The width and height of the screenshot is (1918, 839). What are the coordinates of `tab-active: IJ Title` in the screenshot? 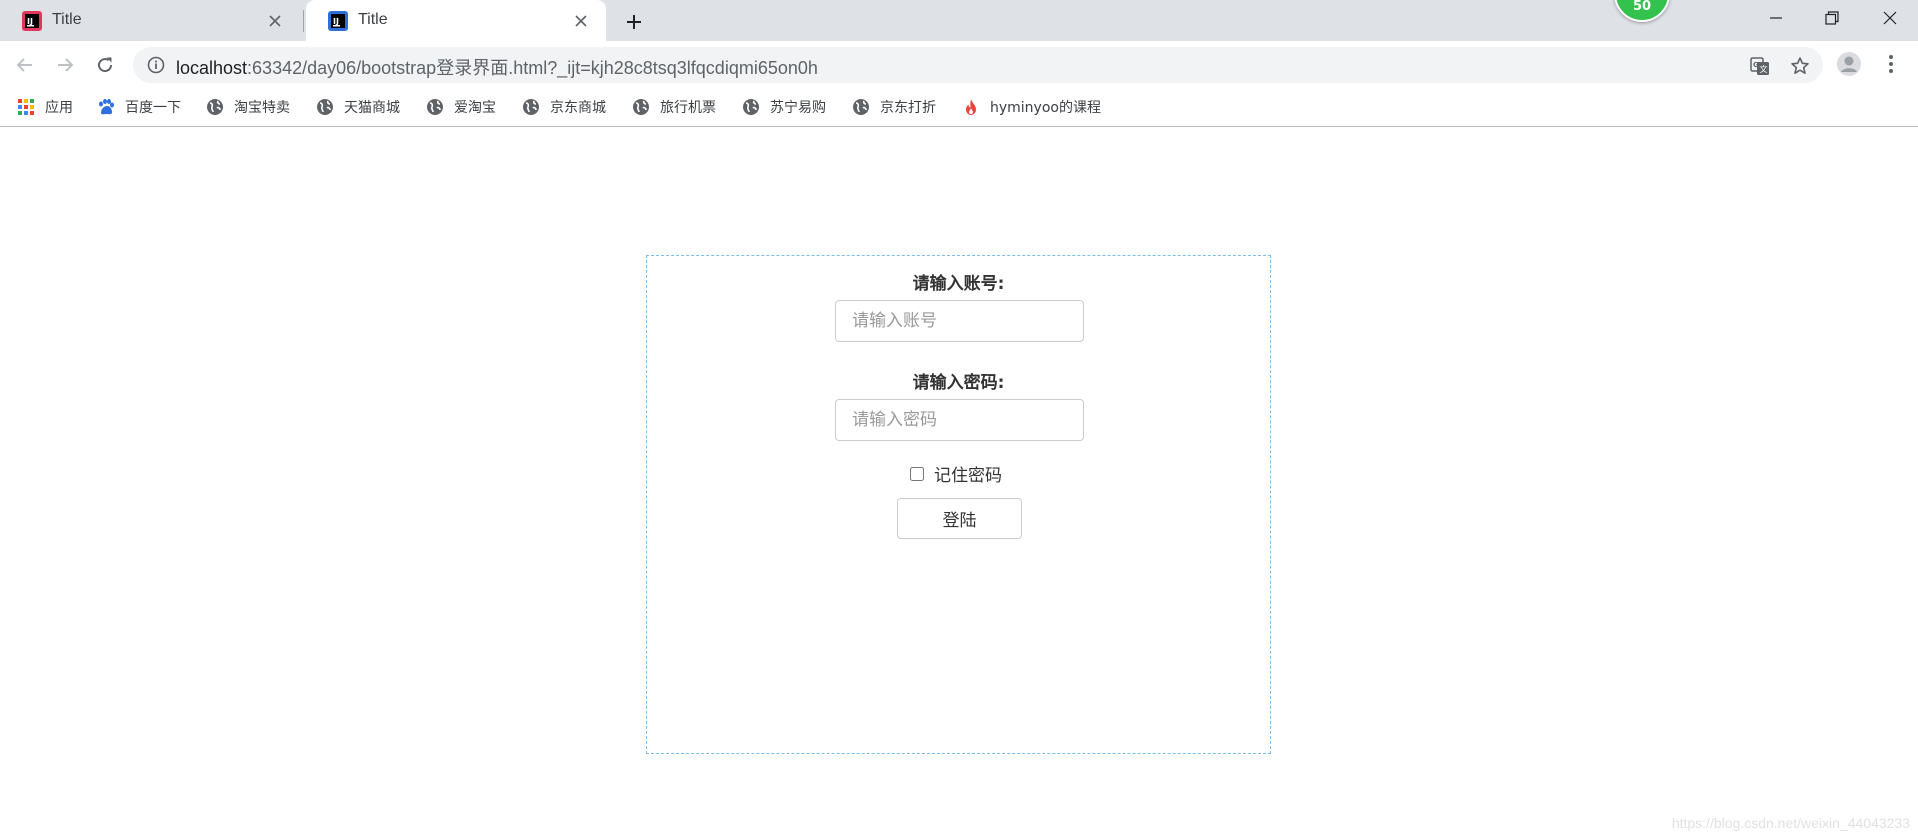 It's located at (456, 20).